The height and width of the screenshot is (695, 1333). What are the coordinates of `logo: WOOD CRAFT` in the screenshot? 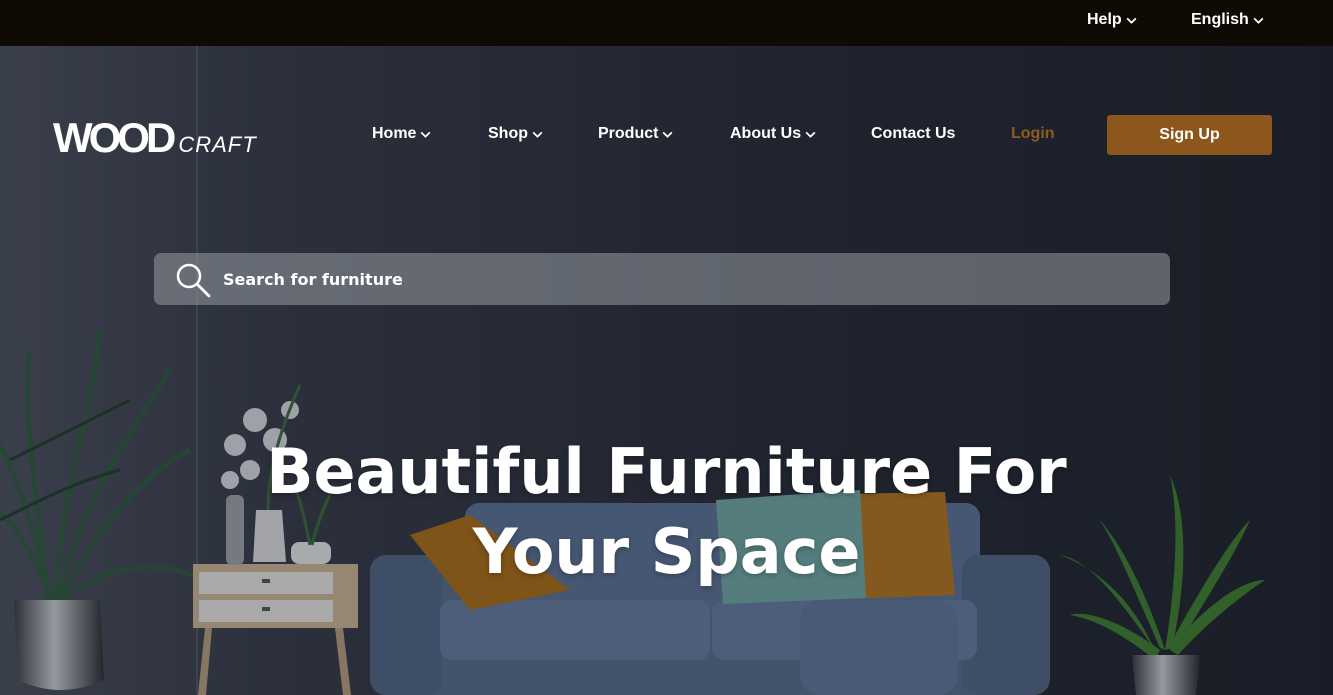 It's located at (155, 138).